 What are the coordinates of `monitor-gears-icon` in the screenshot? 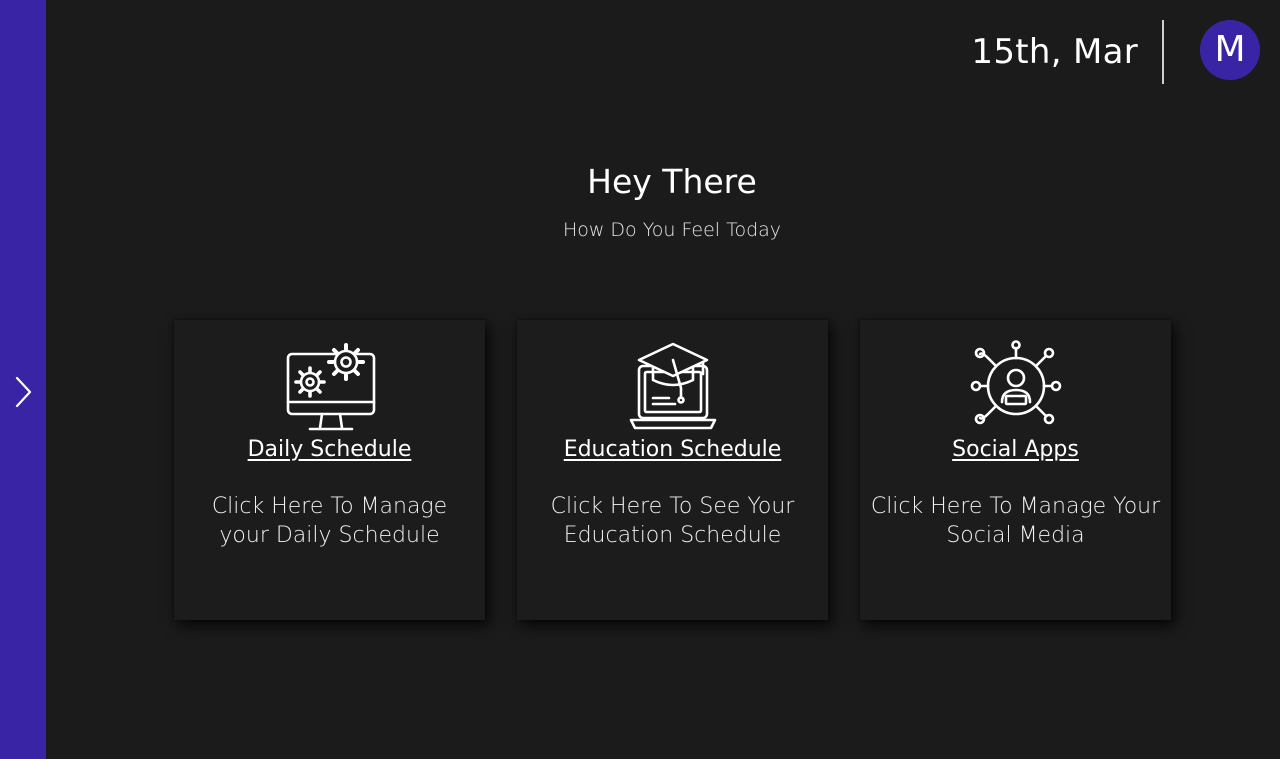 It's located at (331, 387).